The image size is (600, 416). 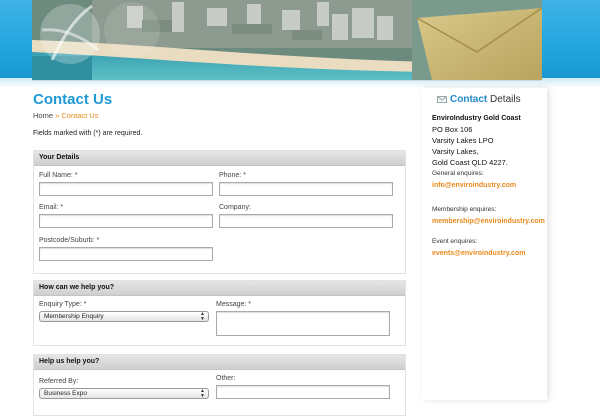 I want to click on full-name-label: Full Name: *, so click(x=58, y=175).